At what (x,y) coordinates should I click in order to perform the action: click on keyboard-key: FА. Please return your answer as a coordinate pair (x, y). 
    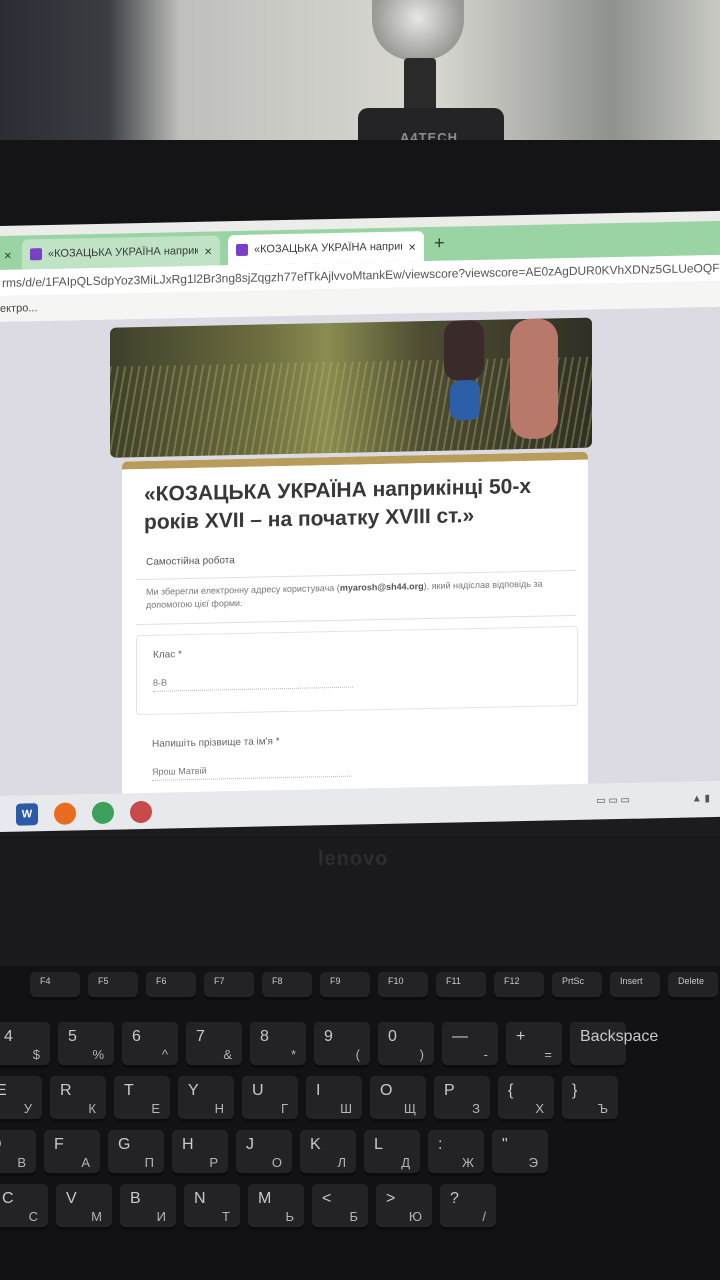
    Looking at the image, I should click on (72, 1153).